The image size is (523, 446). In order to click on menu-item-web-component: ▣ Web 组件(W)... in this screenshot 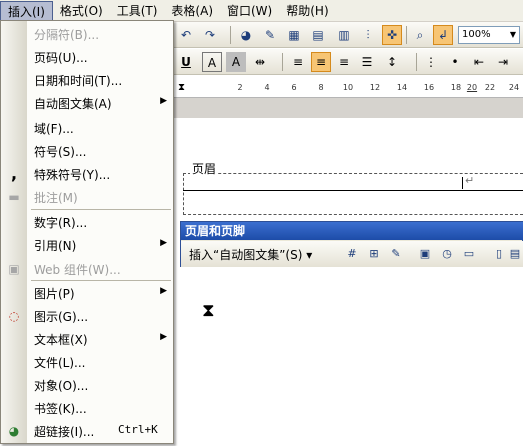, I will do `click(87, 268)`.